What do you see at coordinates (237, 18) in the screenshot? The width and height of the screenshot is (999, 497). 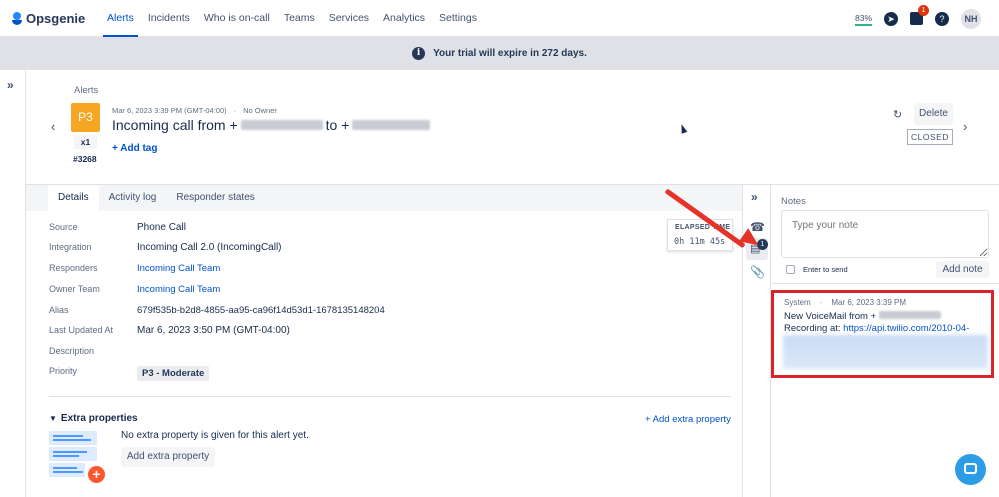 I see `nav-who-is-on-call: Who is on-call` at bounding box center [237, 18].